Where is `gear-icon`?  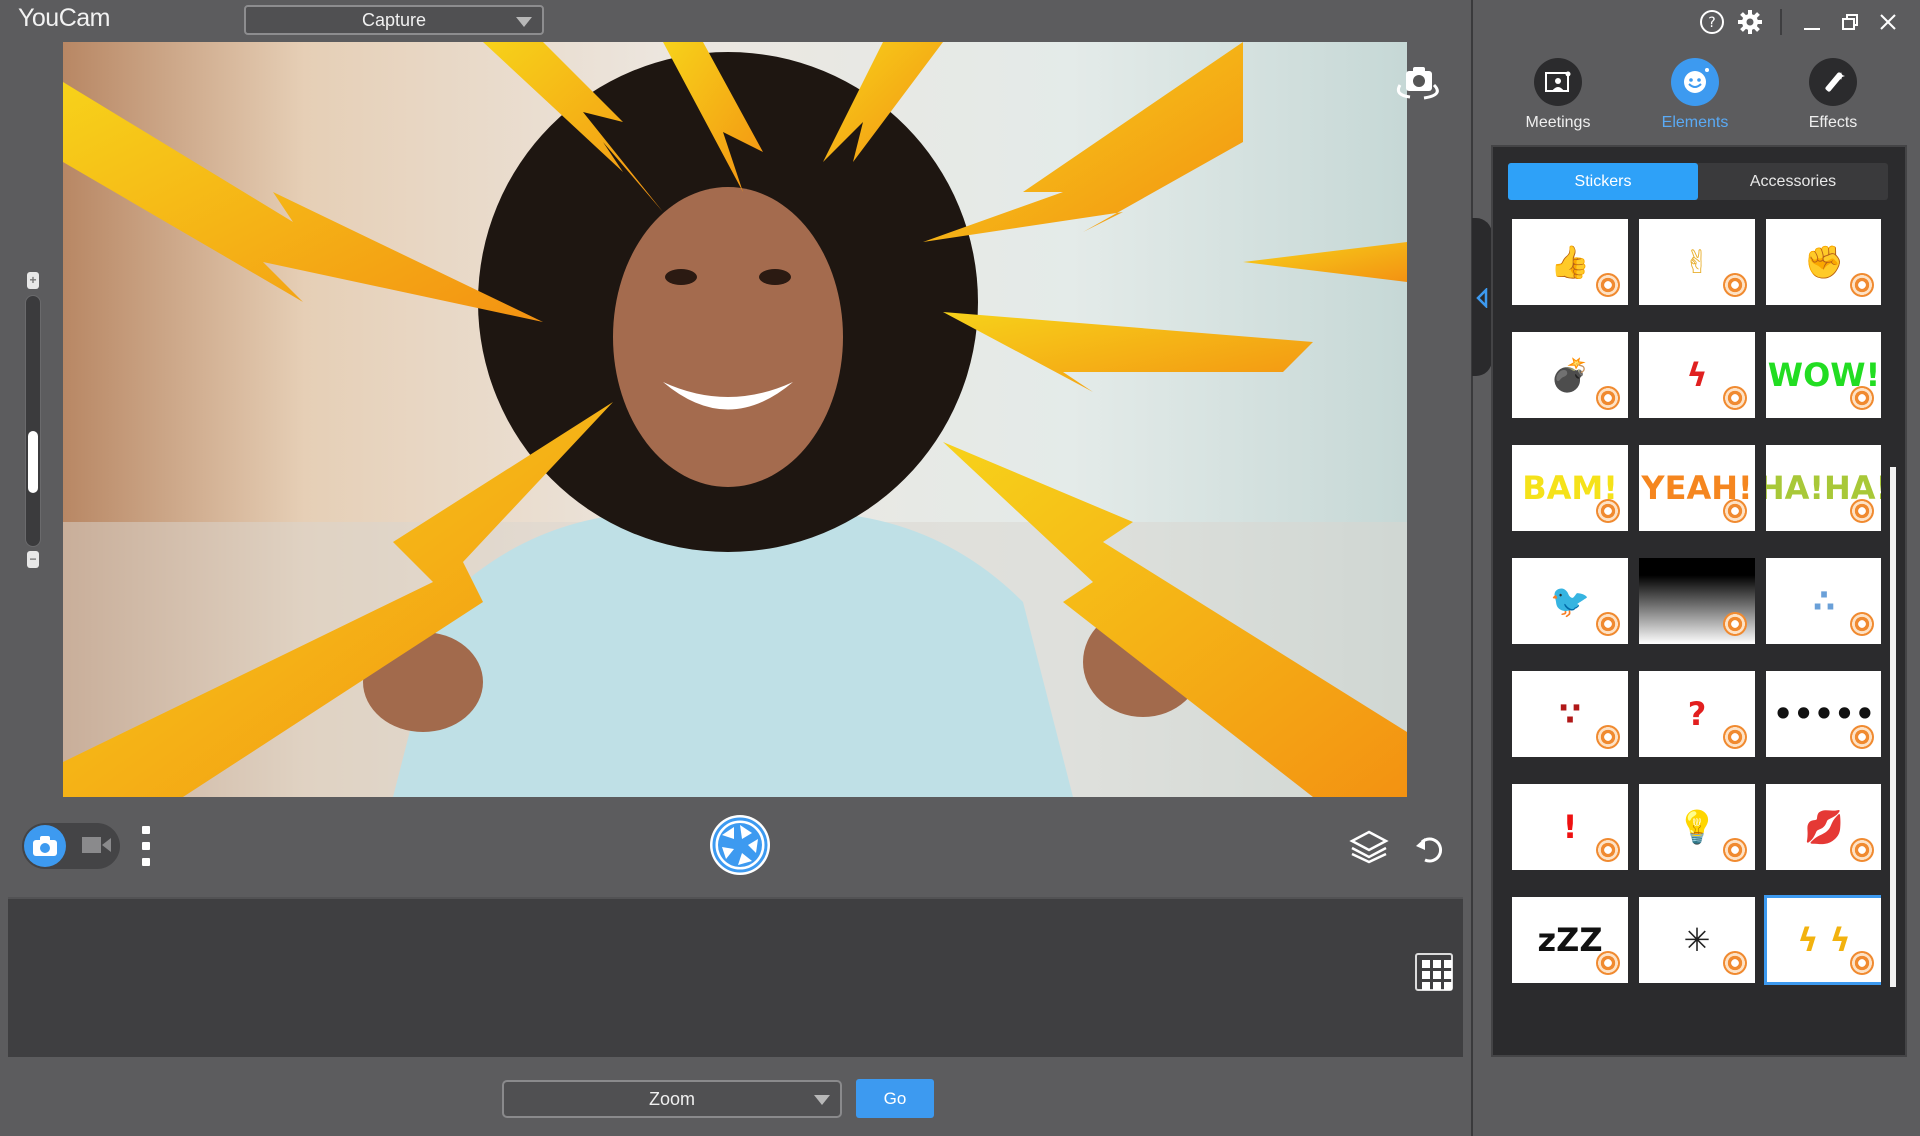 gear-icon is located at coordinates (1750, 22).